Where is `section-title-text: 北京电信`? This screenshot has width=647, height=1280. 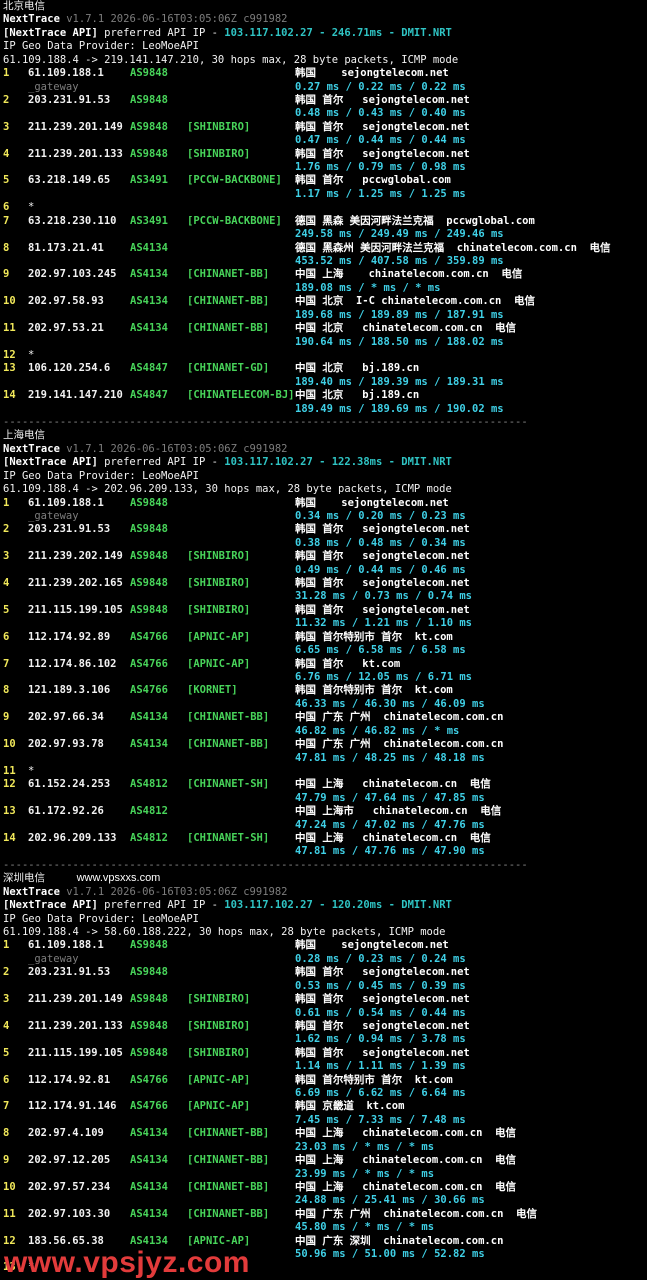 section-title-text: 北京电信 is located at coordinates (24, 6).